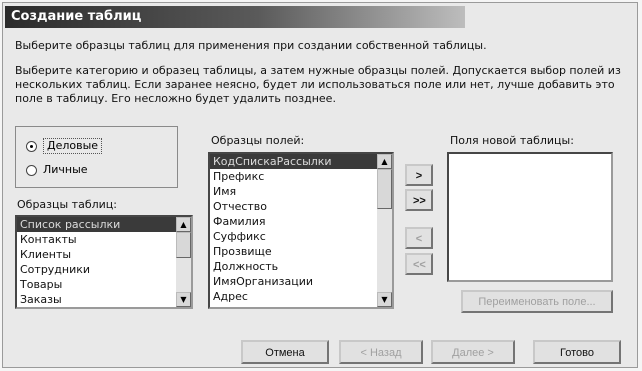  Describe the element at coordinates (301, 266) in the screenshot. I see `list-item: Должность` at that location.